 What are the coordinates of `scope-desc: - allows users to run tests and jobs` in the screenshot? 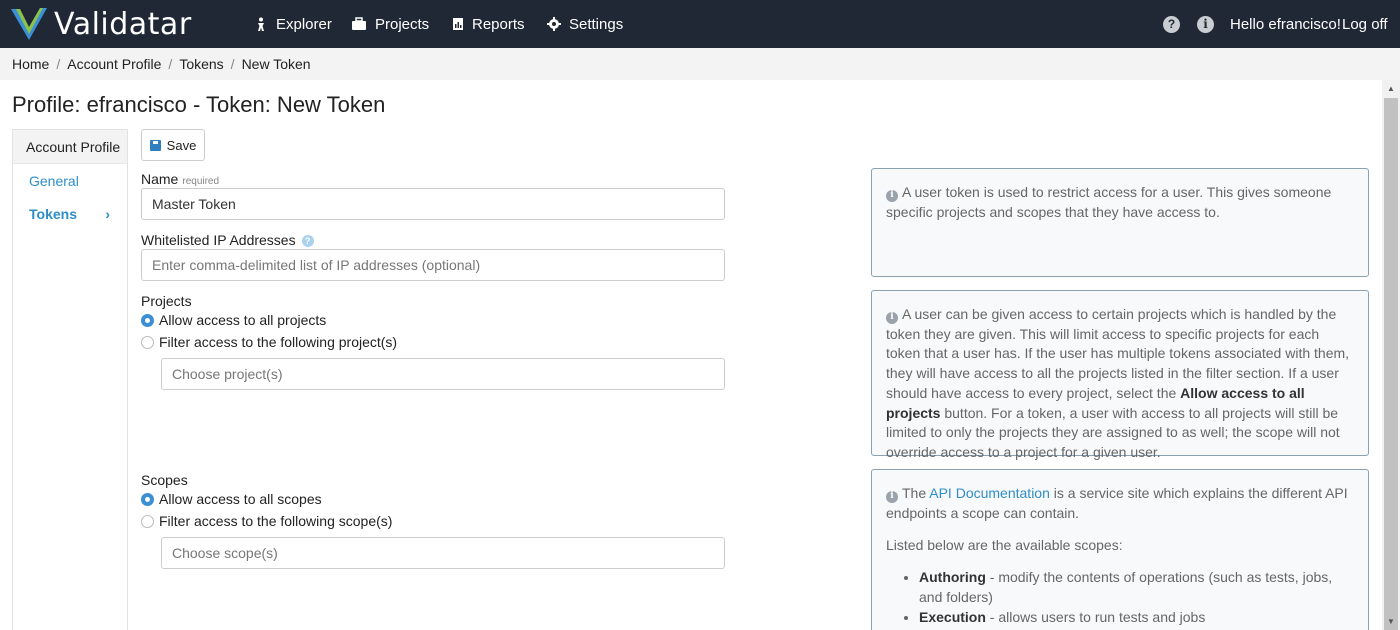 It's located at (1095, 616).